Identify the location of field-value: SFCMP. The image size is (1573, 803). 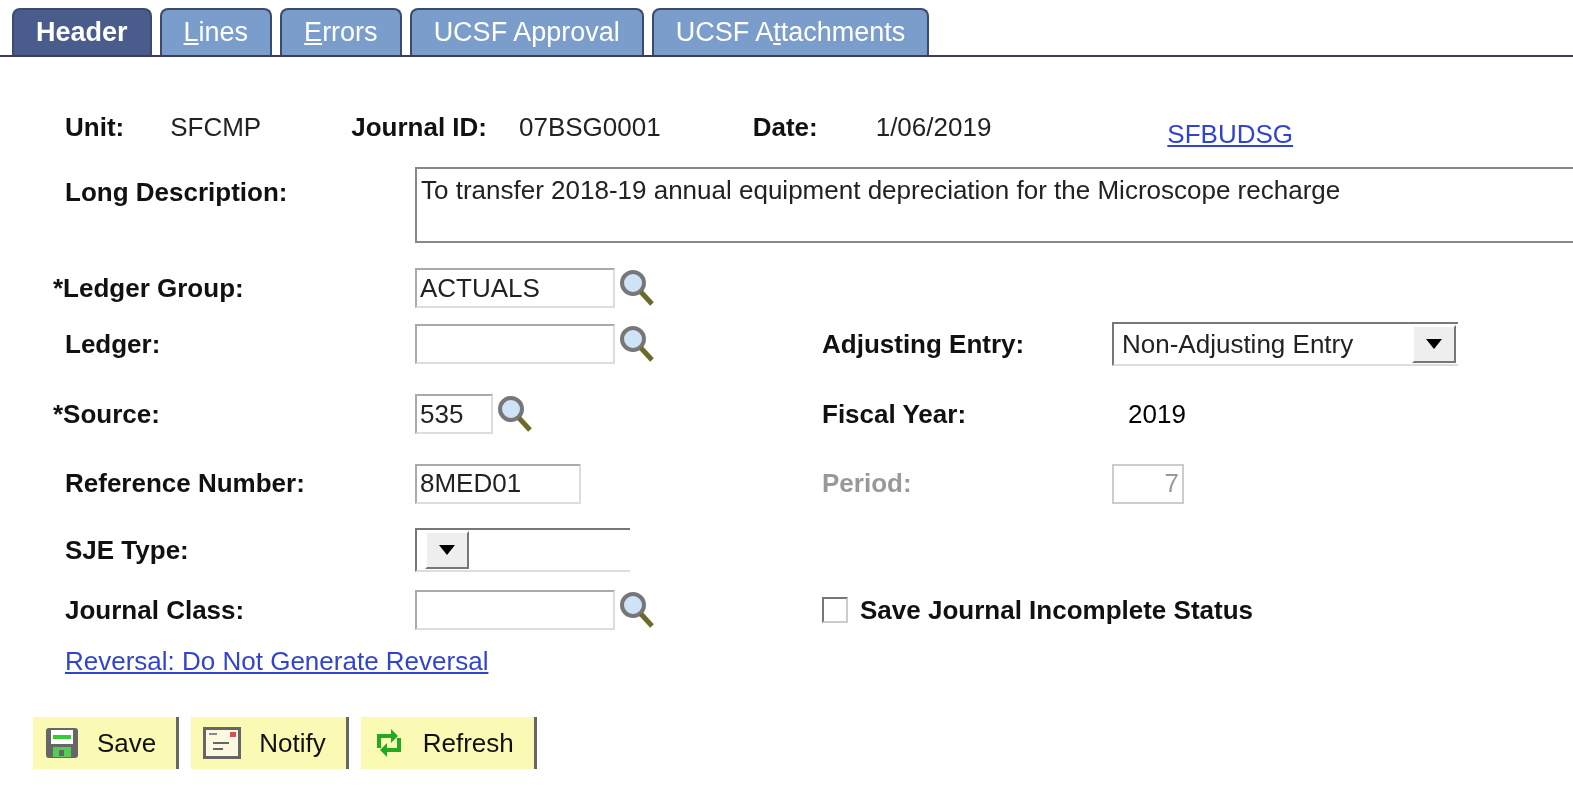
(216, 127).